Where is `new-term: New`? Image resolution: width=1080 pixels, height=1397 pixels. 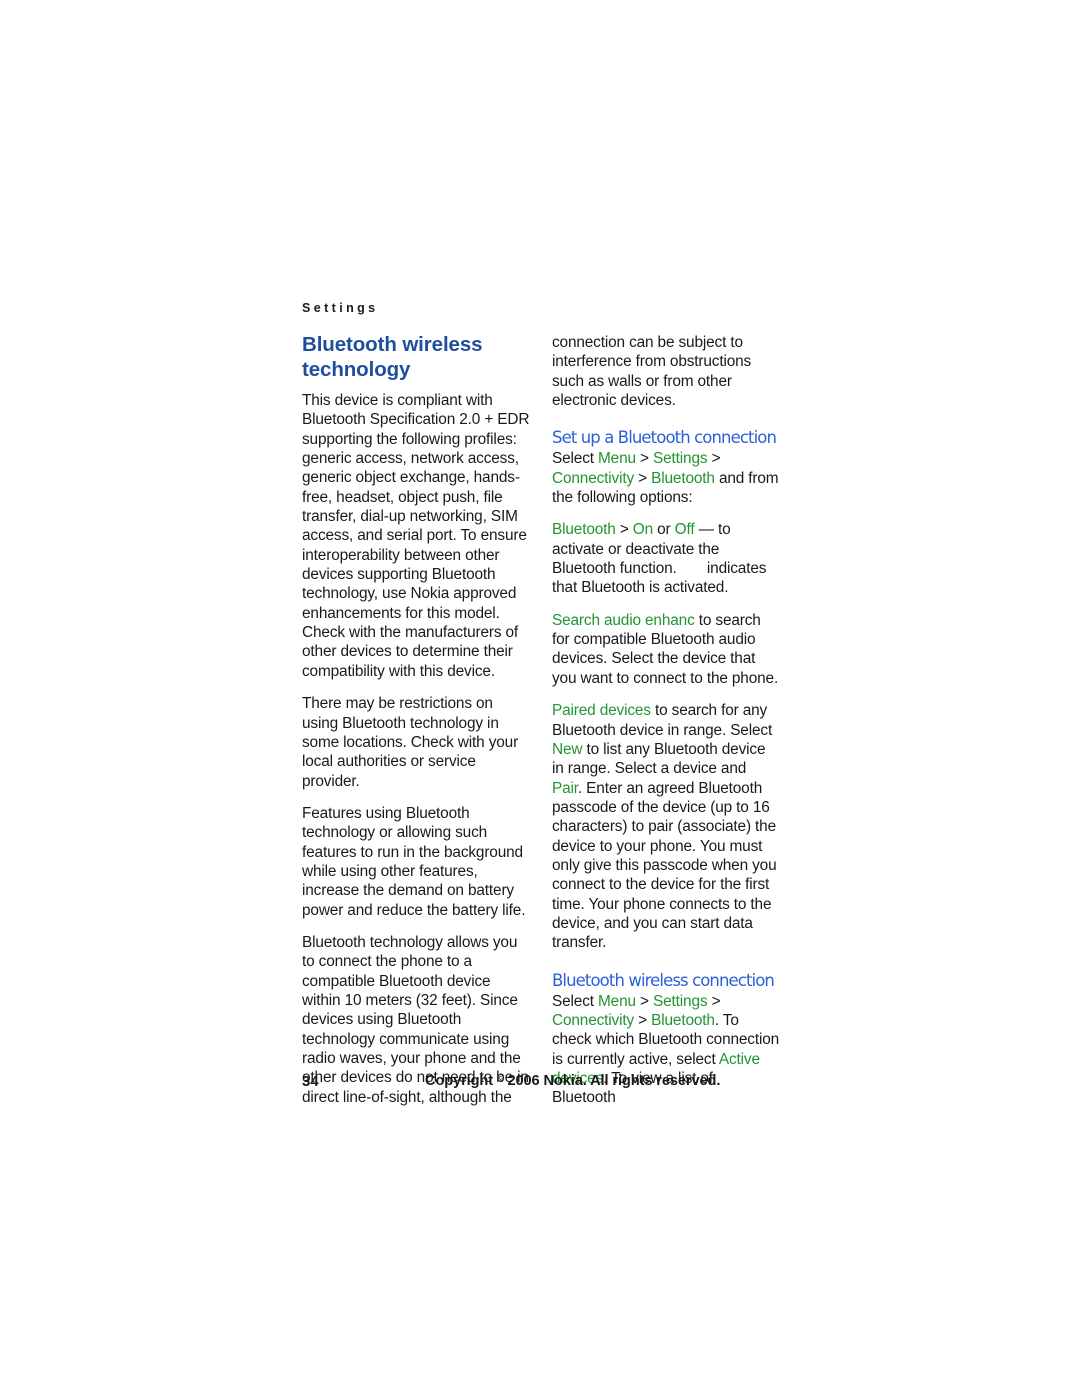
new-term: New is located at coordinates (567, 749).